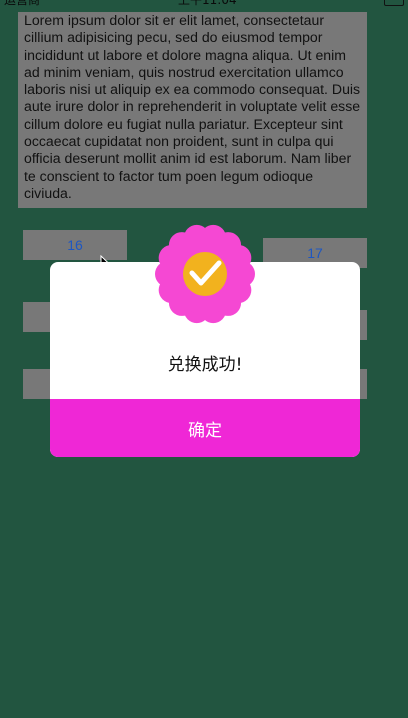 The width and height of the screenshot is (408, 718). I want to click on flower-center, so click(205, 274).